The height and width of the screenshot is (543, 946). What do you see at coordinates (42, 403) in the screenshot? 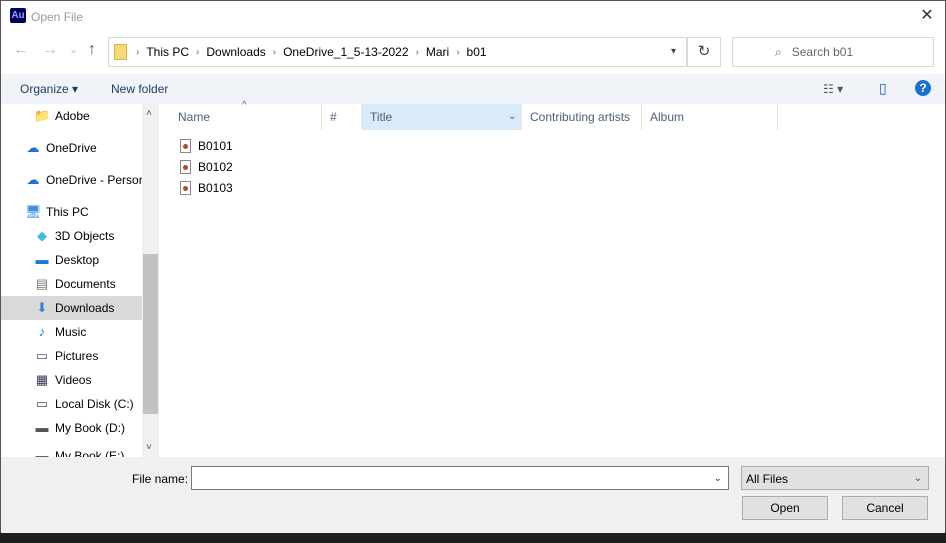
I see `drive-icon: ▭` at bounding box center [42, 403].